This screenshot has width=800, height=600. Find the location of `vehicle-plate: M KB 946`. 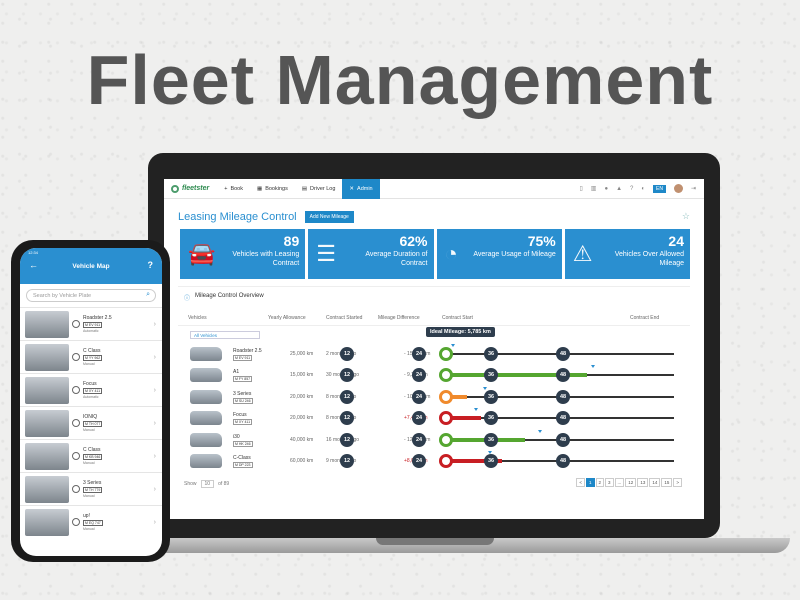

vehicle-plate: M KB 946 is located at coordinates (93, 457).